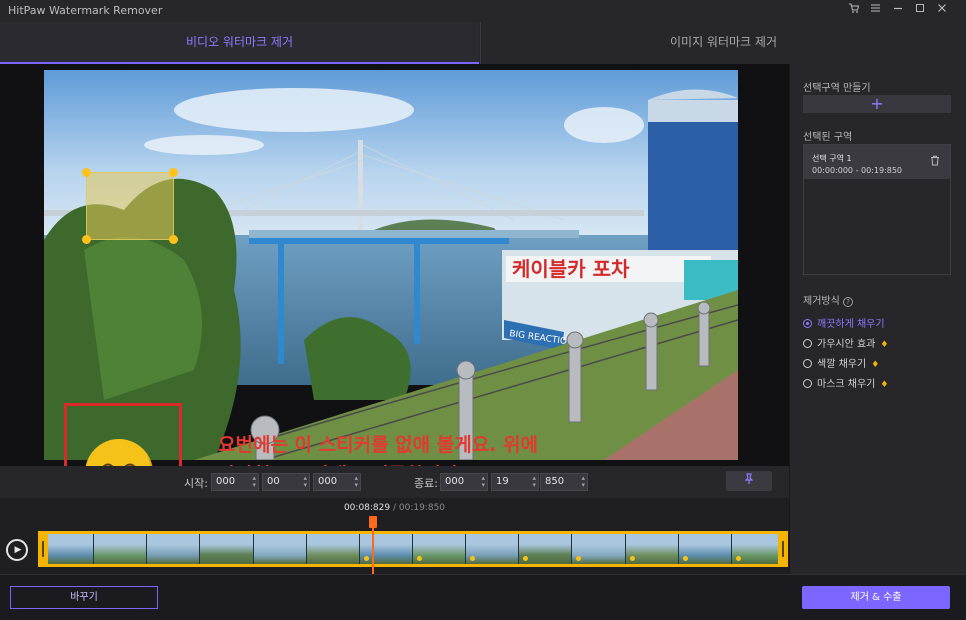 This screenshot has width=966, height=620. Describe the element at coordinates (841, 362) in the screenshot. I see `method-option-color-fill: 색깔 채우기 ♦` at that location.